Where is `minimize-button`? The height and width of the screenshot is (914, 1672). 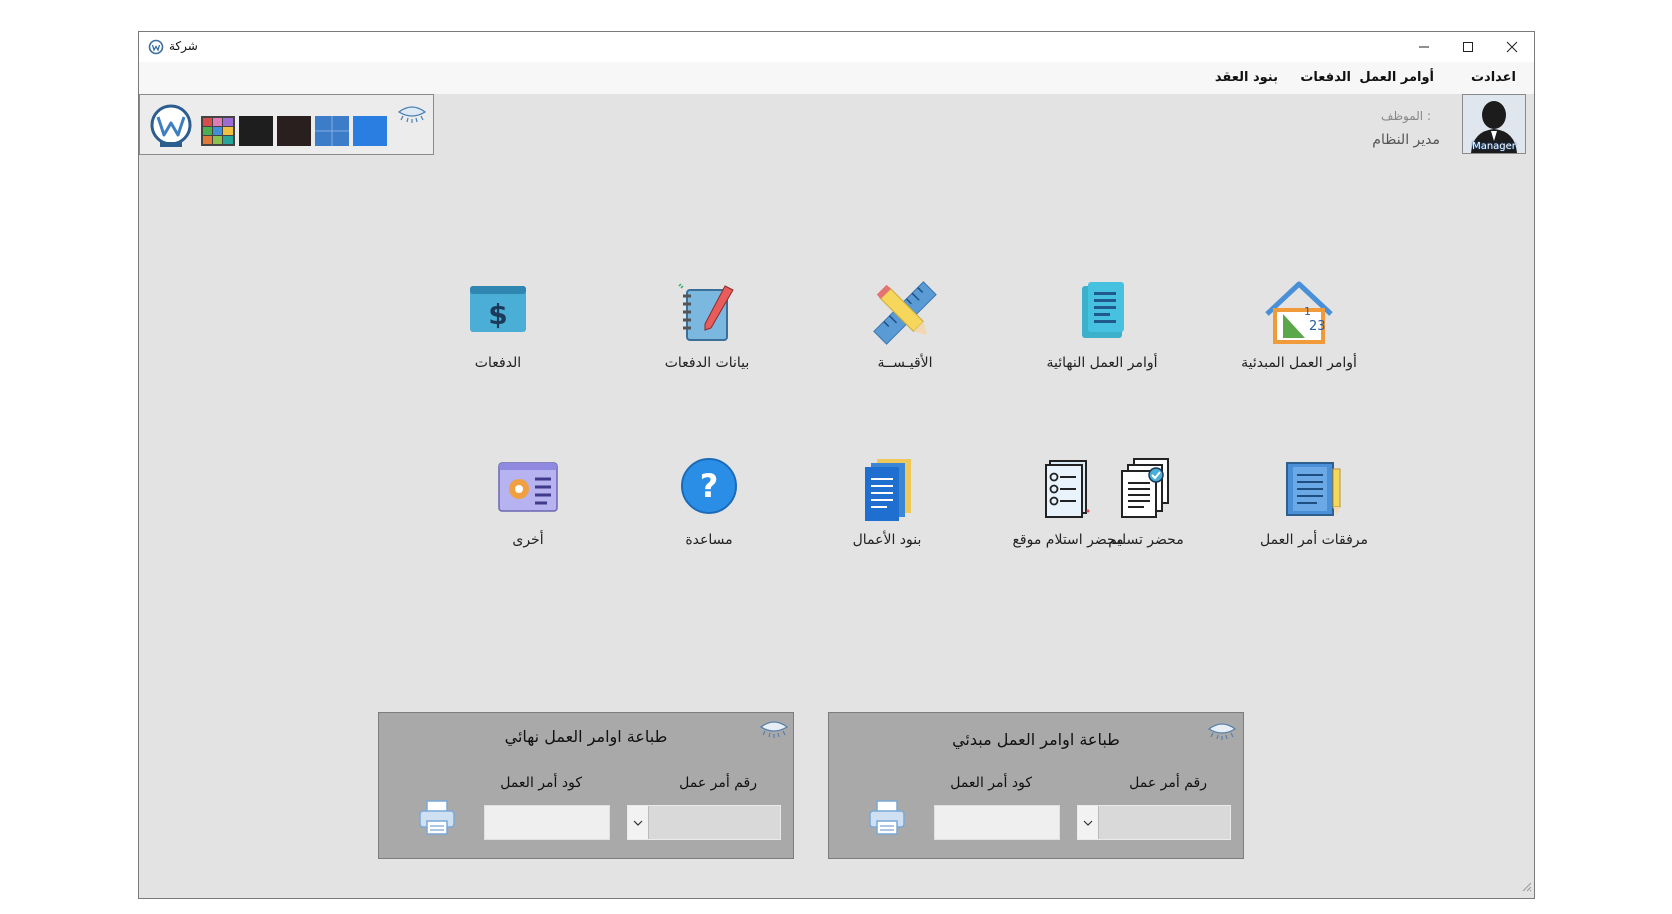 minimize-button is located at coordinates (1423, 47).